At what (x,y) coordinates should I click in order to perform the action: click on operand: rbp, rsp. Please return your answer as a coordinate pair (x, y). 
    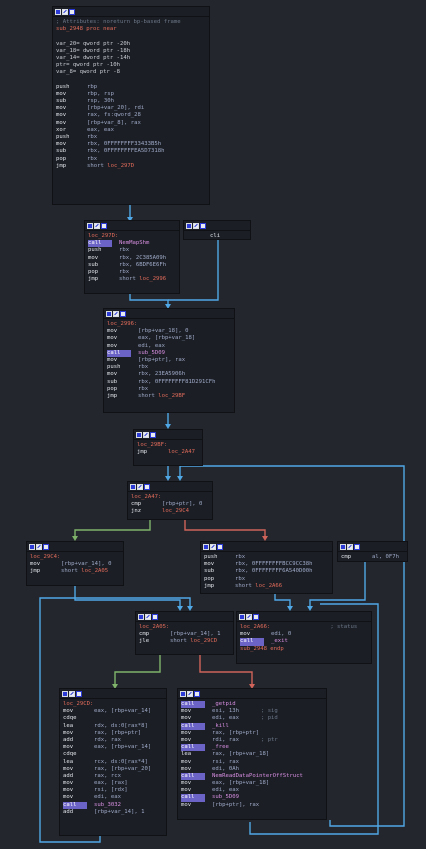
    Looking at the image, I should click on (100, 94).